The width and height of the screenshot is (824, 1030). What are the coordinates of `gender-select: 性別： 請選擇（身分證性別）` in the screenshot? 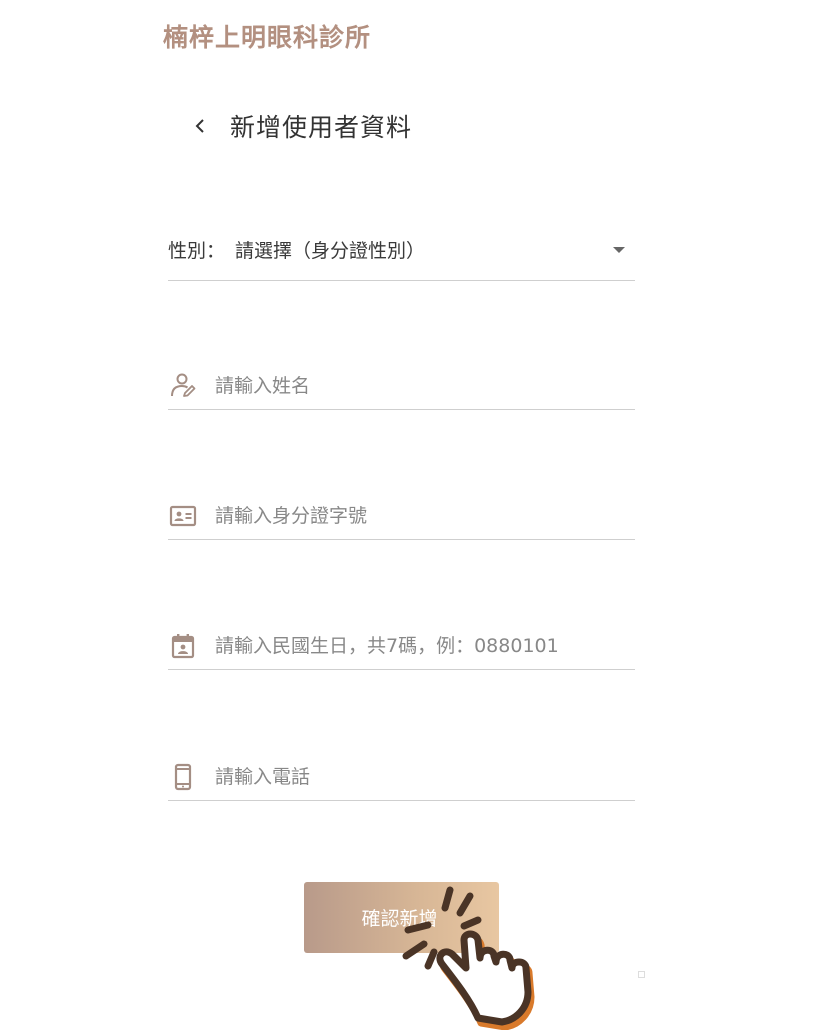 It's located at (401, 250).